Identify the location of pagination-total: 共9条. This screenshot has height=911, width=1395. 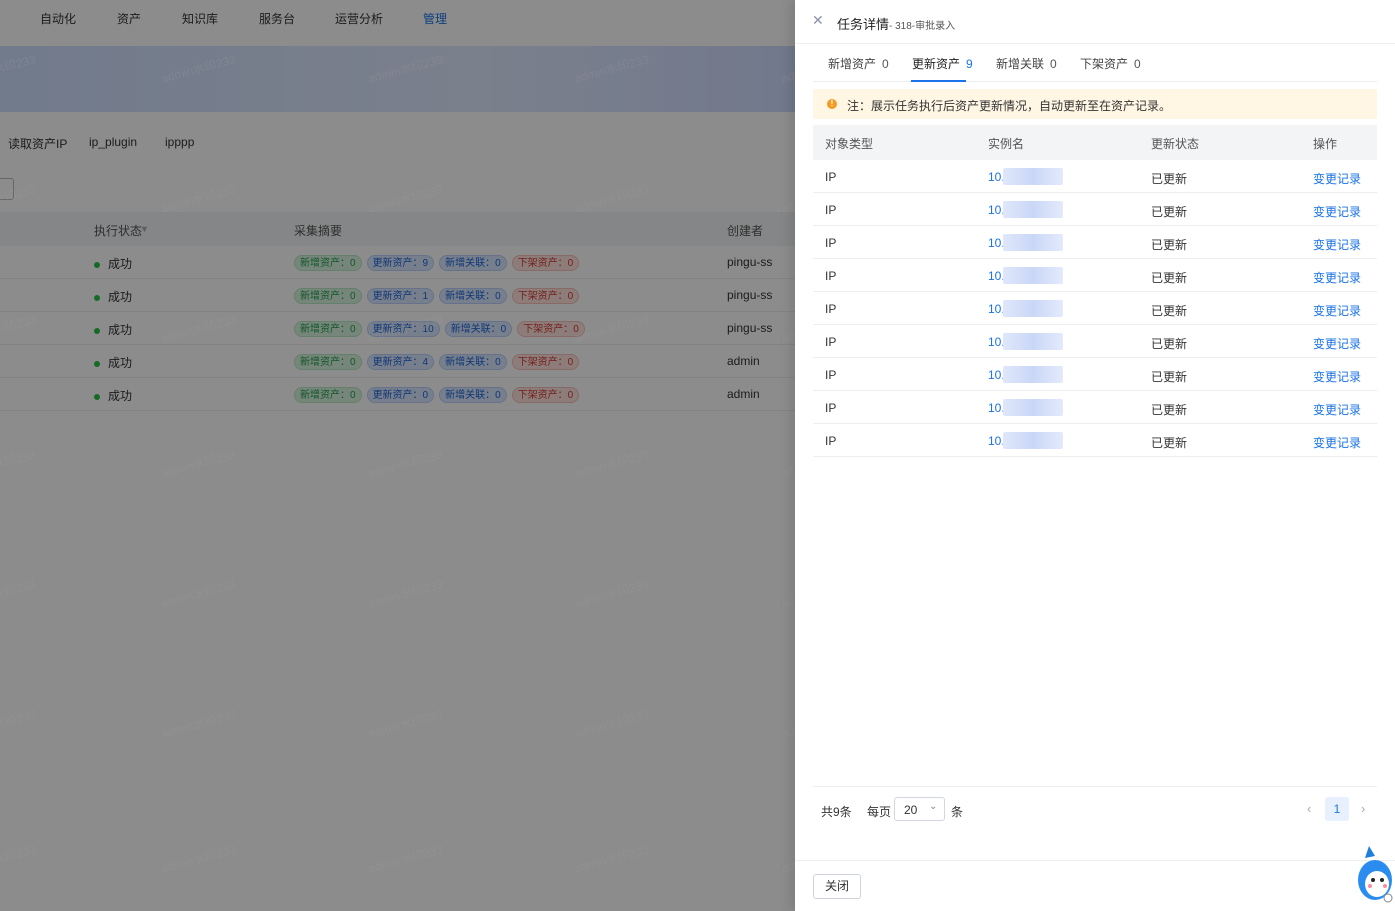
(836, 812).